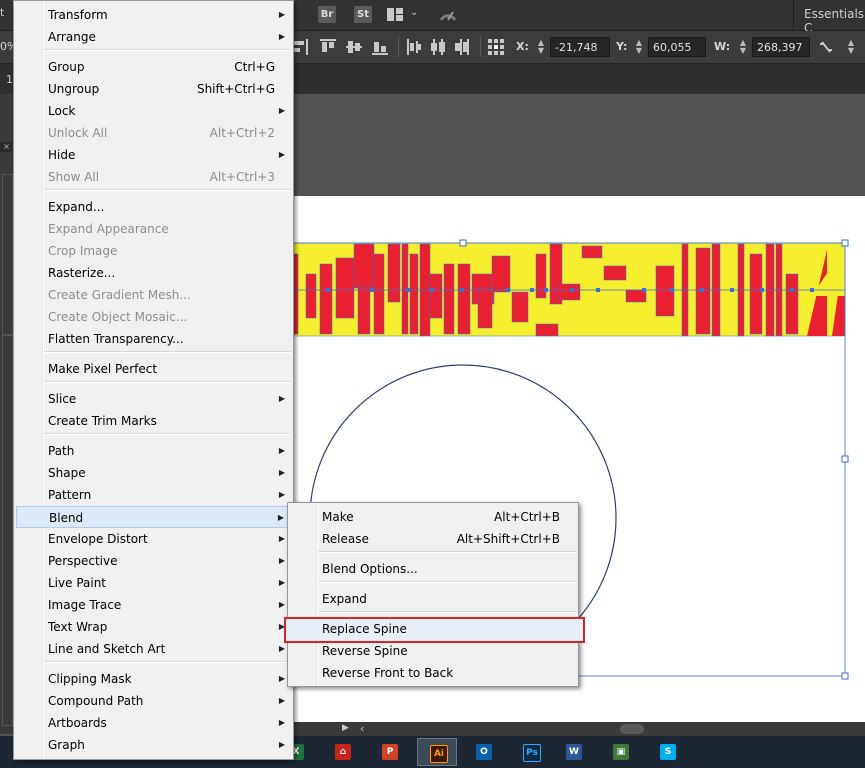 The width and height of the screenshot is (865, 768). I want to click on document-tab-fragment: 1, so click(9, 79).